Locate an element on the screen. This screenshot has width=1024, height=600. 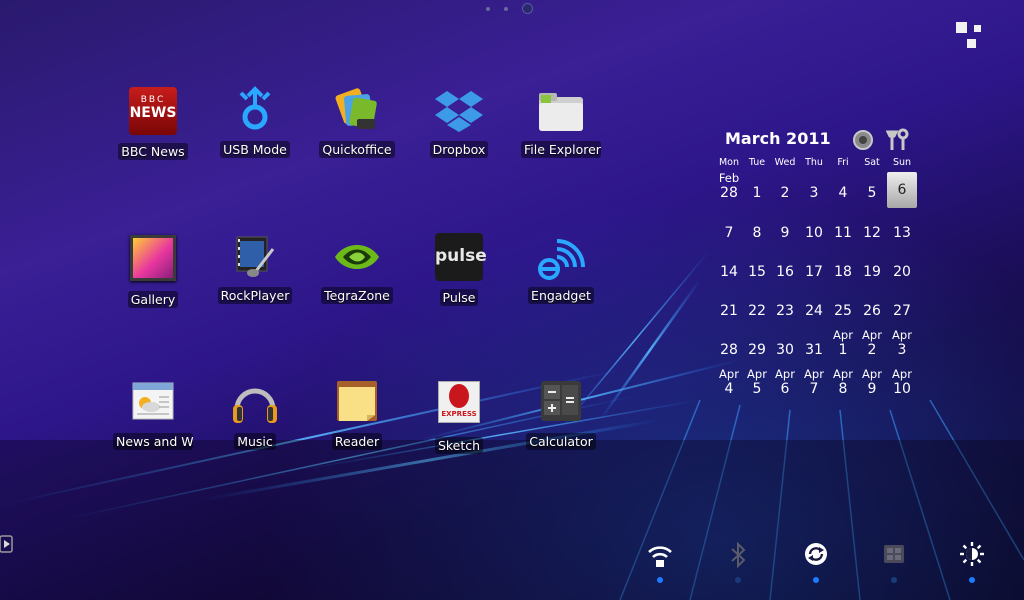
calendar-day: 2 is located at coordinates (785, 193).